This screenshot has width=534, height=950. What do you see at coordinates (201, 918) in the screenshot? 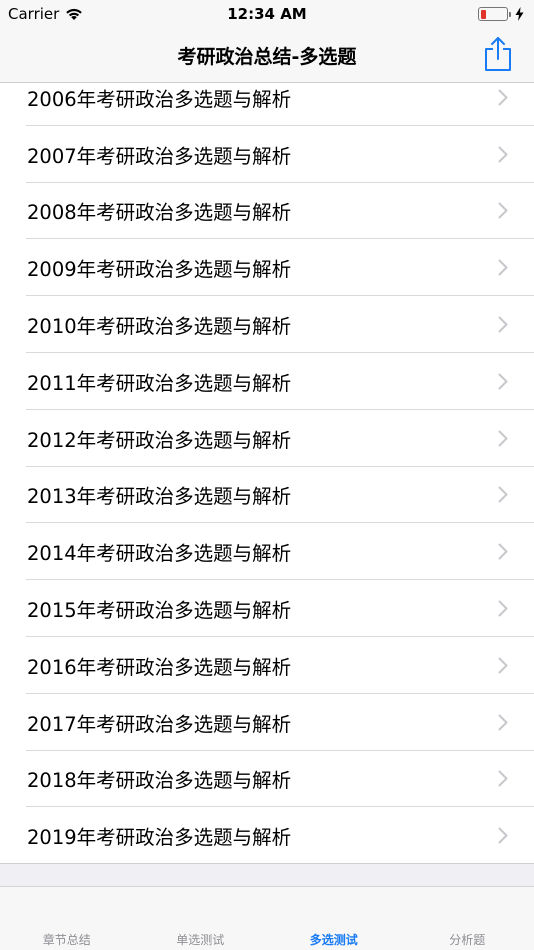
I see `tab-2: 单选测试` at bounding box center [201, 918].